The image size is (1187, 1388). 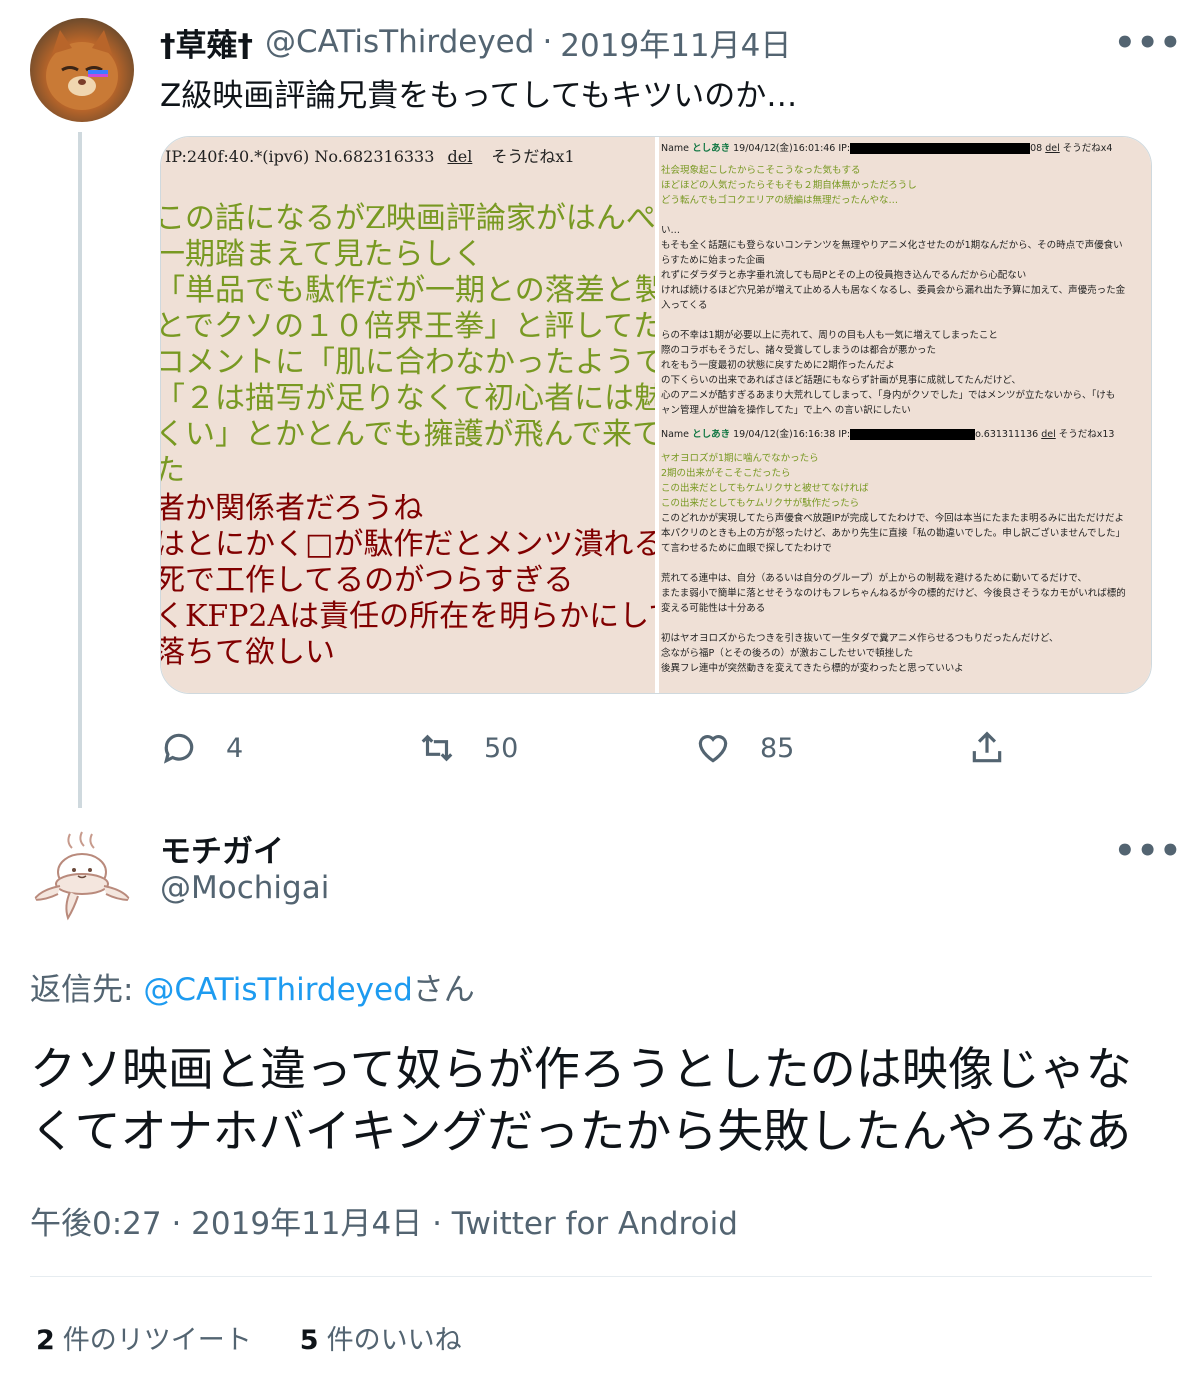 I want to click on right-post-line: らの不幸は1期が必要以上に売れて、周りの目も人も一気に増えてしまったこと, so click(x=829, y=335).